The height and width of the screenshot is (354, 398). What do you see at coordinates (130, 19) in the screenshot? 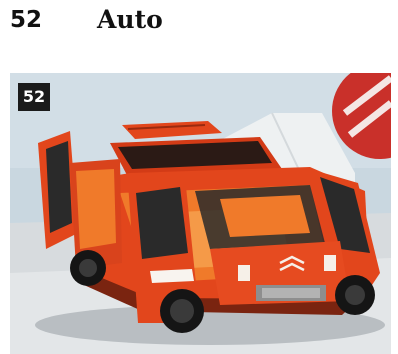
I see `section-title: Auto` at bounding box center [130, 19].